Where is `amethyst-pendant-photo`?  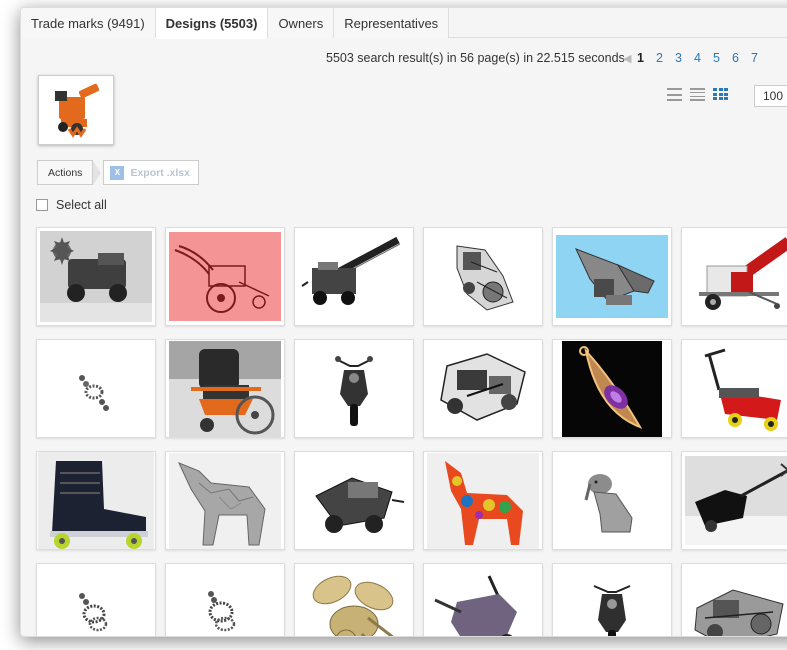 amethyst-pendant-photo is located at coordinates (612, 388).